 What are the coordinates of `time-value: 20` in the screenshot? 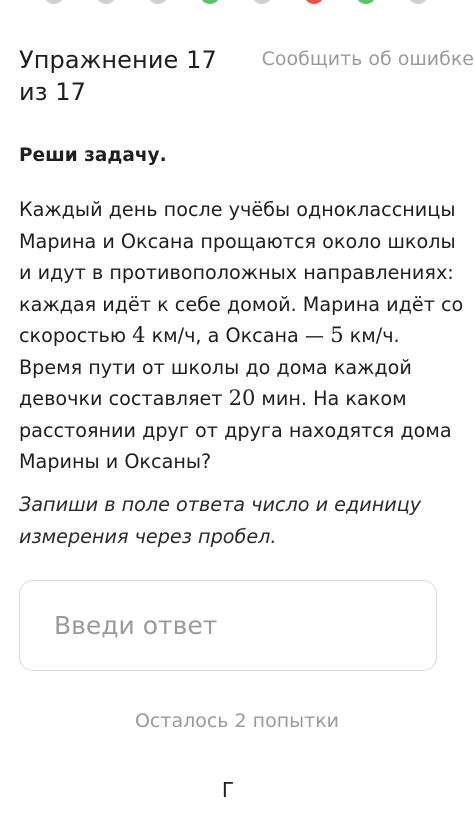 It's located at (242, 398).